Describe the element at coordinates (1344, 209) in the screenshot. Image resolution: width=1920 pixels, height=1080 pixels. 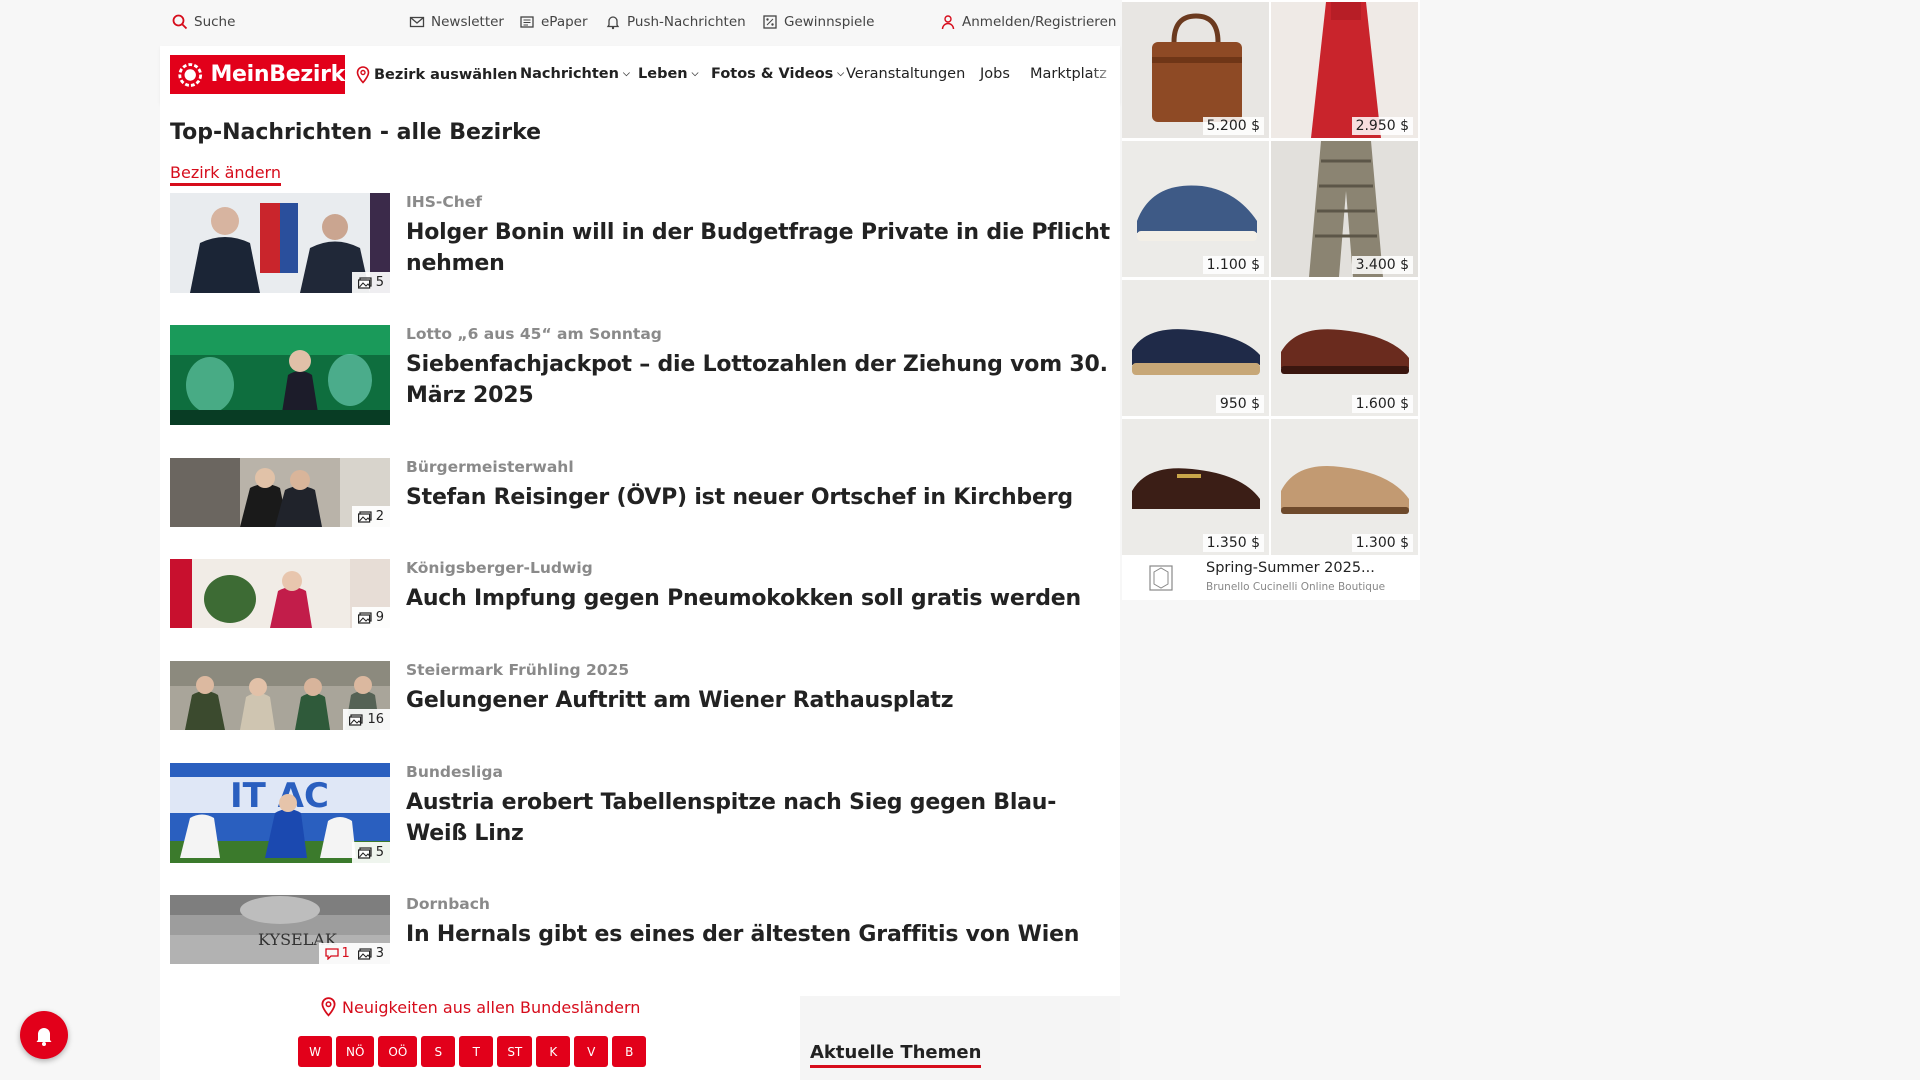
I see `ad-product-trousers: 3.400 $` at that location.